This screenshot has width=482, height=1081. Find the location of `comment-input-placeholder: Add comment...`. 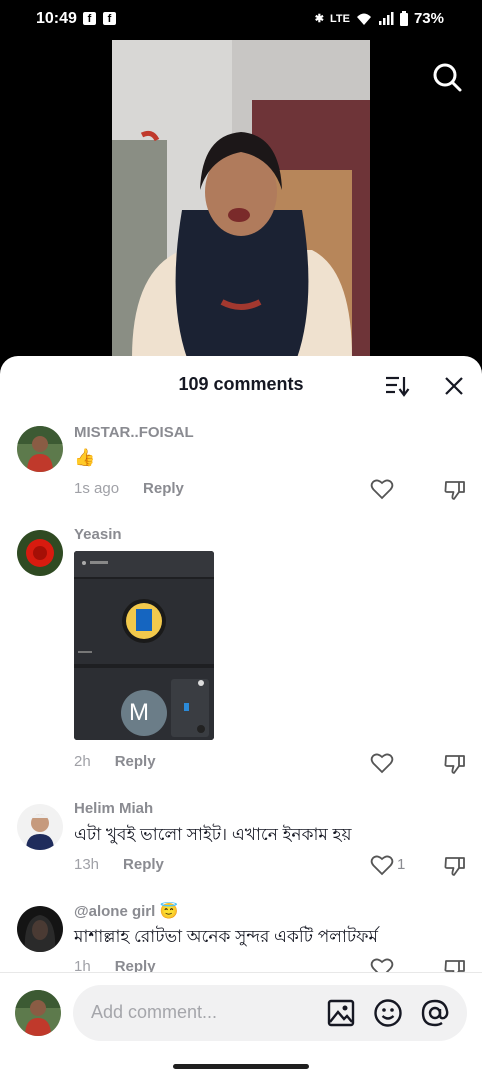

comment-input-placeholder: Add comment... is located at coordinates (154, 1012).